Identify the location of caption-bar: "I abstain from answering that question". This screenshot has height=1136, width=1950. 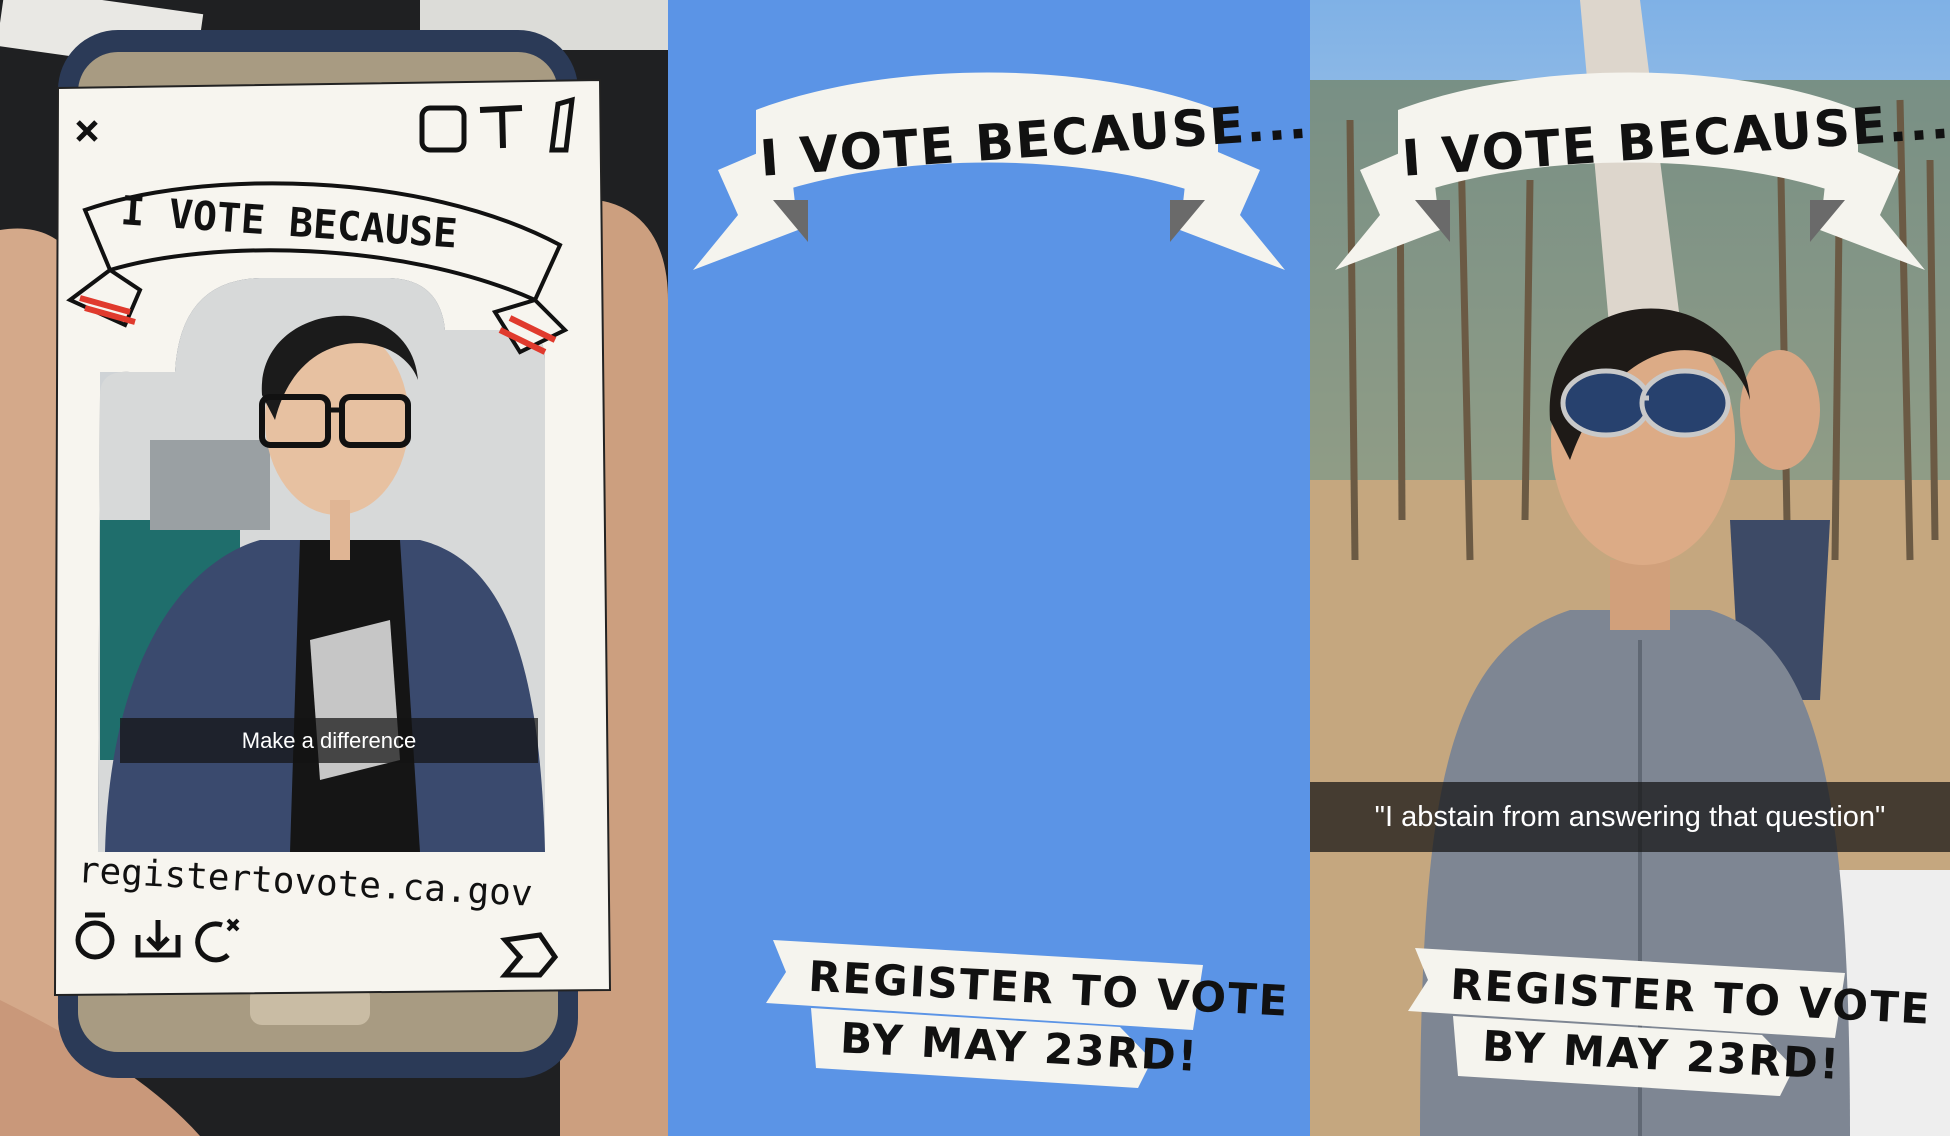
(1630, 817).